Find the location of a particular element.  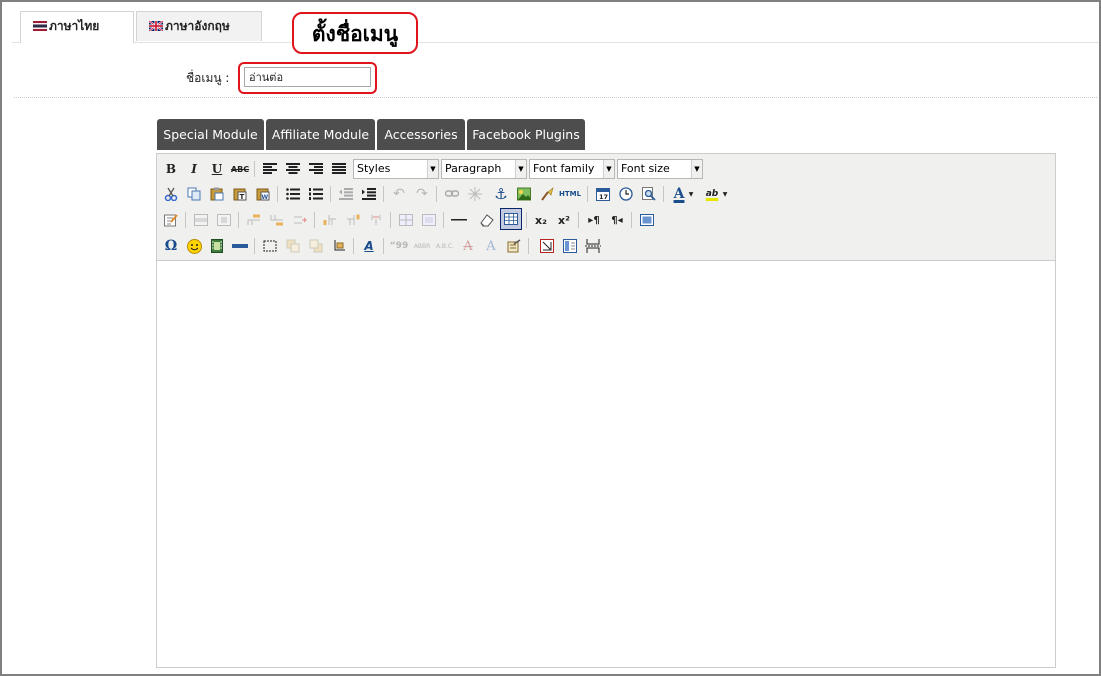

font-family-select: Font family ▼ is located at coordinates (572, 169).